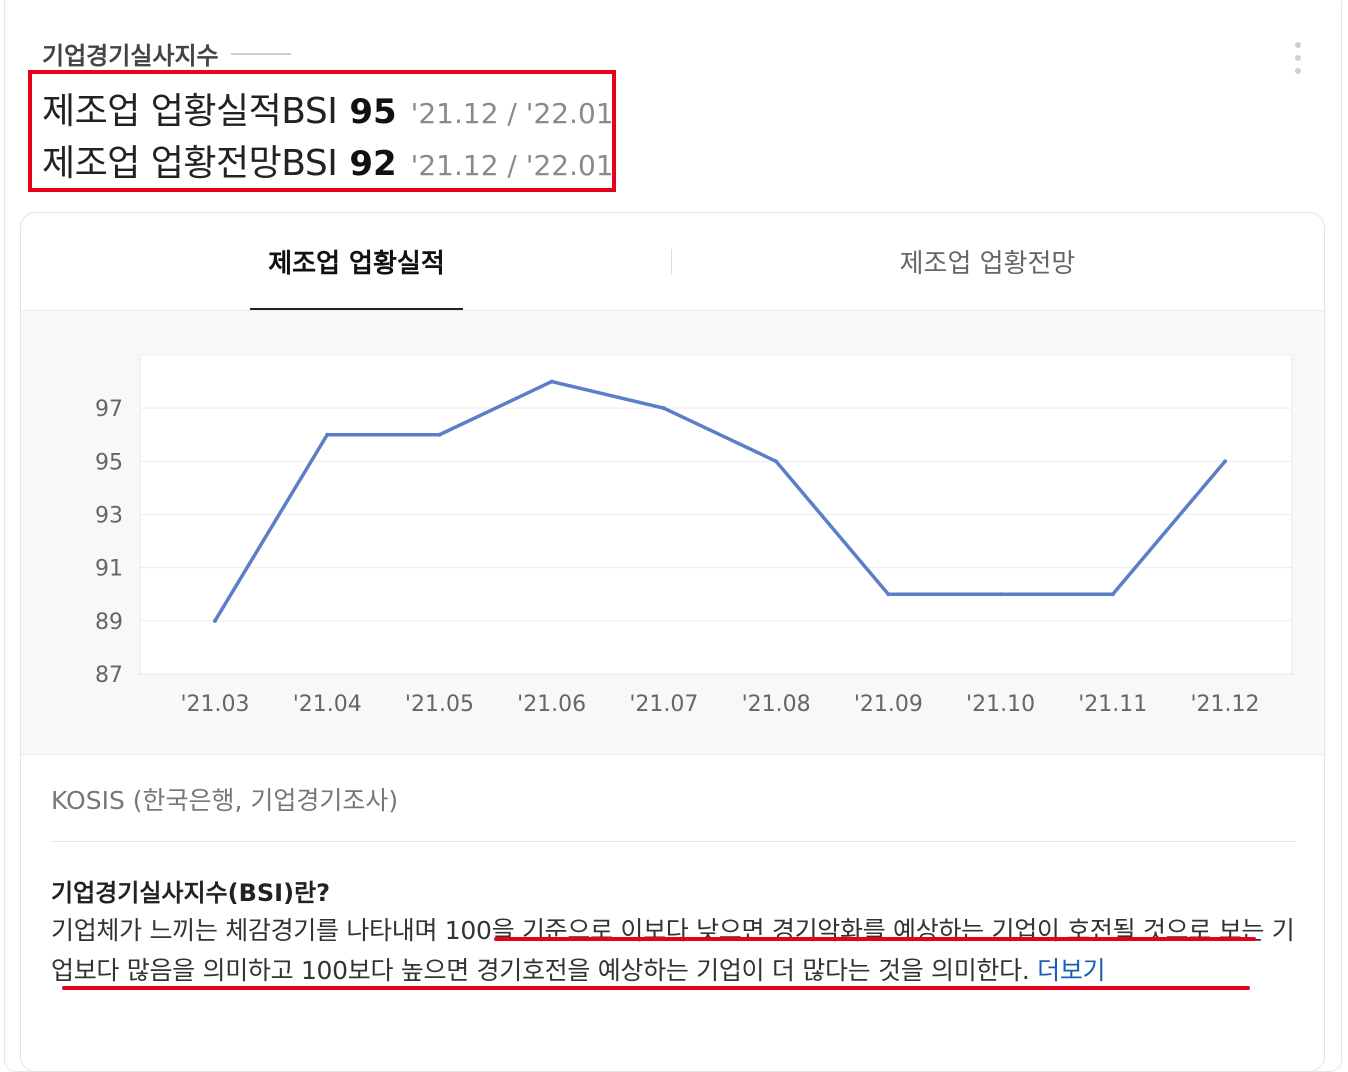 This screenshot has height=1072, width=1348. I want to click on source-divider, so click(673, 841).